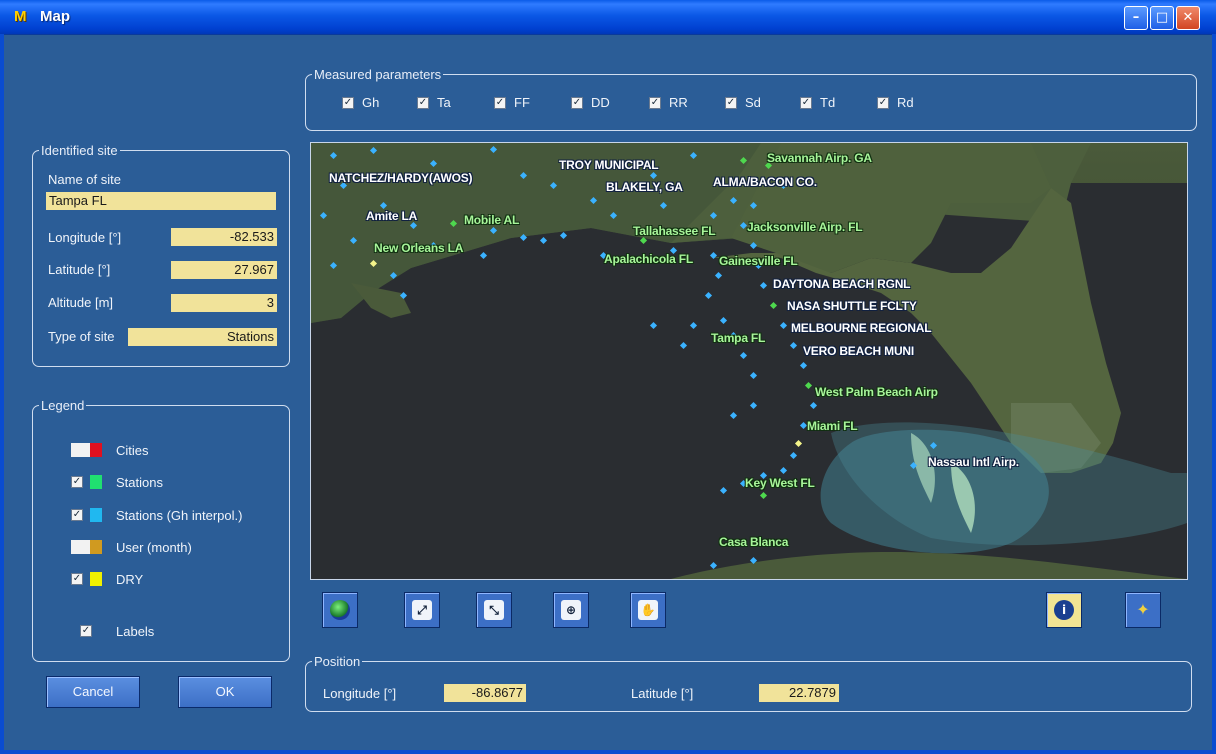  Describe the element at coordinates (96, 450) in the screenshot. I see `cities-swatch` at that location.